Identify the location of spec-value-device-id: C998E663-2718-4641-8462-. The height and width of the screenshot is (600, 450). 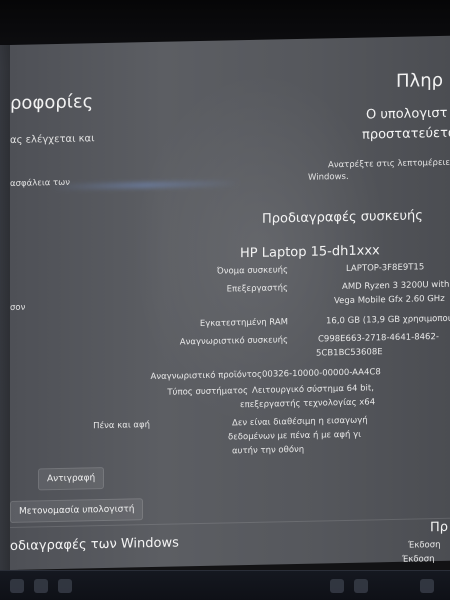
(378, 338).